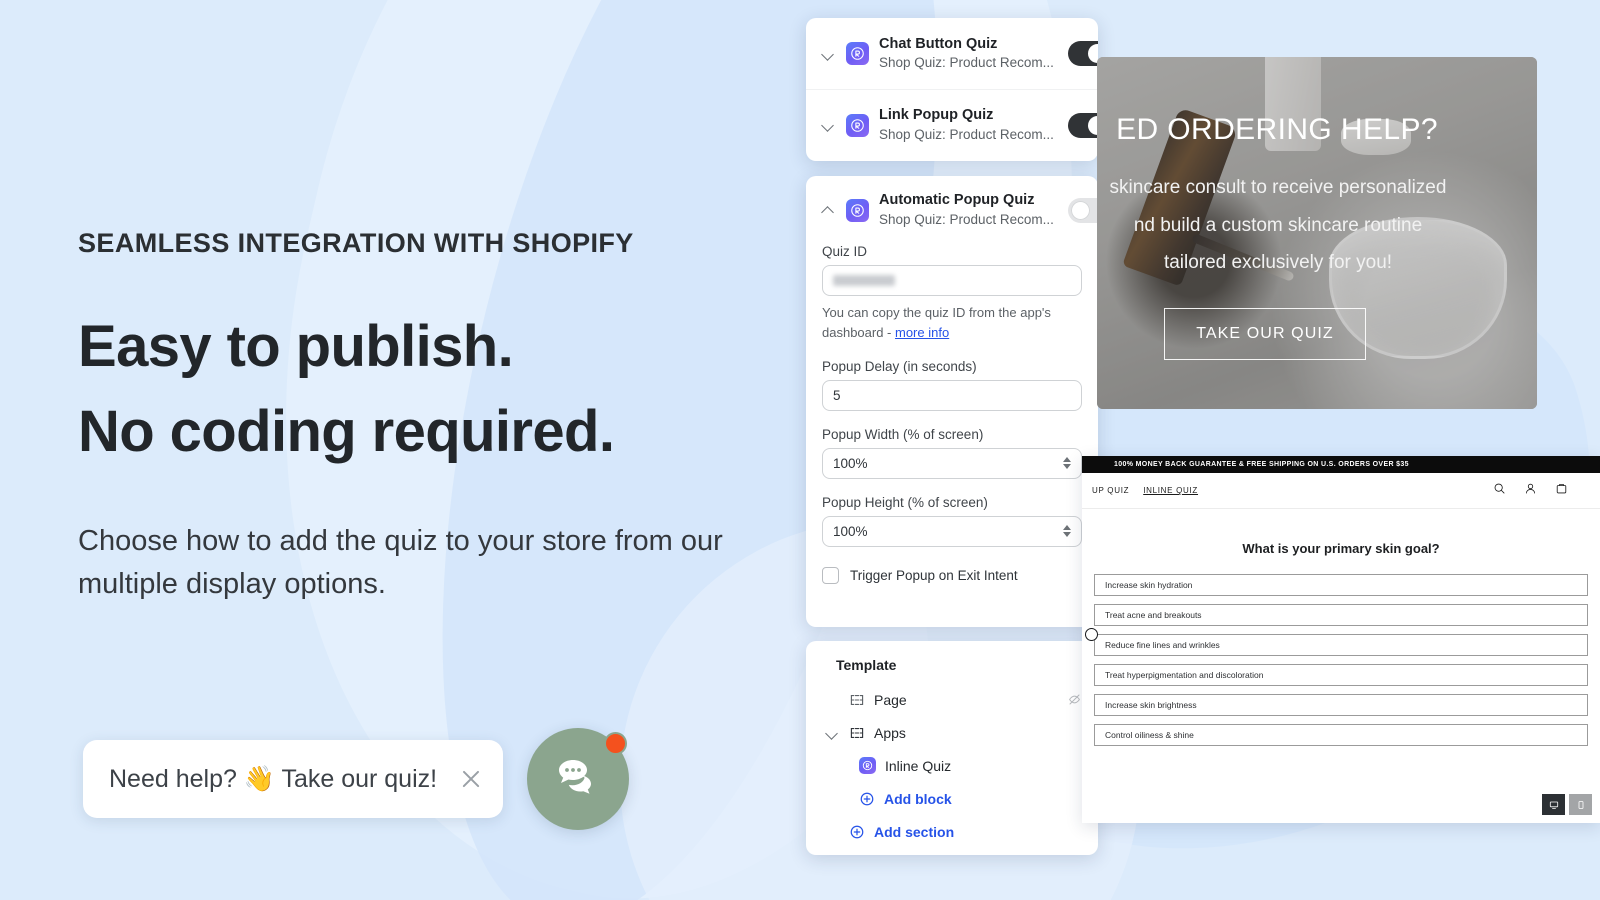 The image size is (1600, 900). What do you see at coordinates (1341, 585) in the screenshot?
I see `quiz-option: Increase skin hydration` at bounding box center [1341, 585].